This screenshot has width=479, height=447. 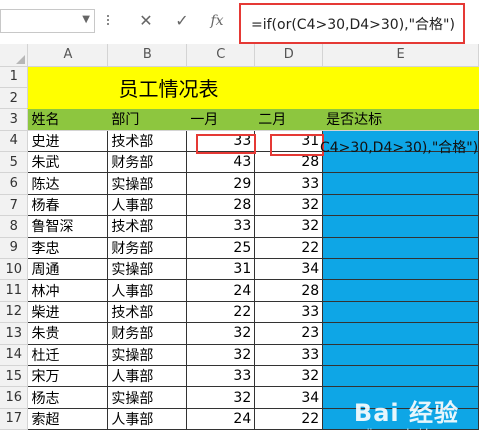 What do you see at coordinates (14, 141) in the screenshot?
I see `row-header: 4` at bounding box center [14, 141].